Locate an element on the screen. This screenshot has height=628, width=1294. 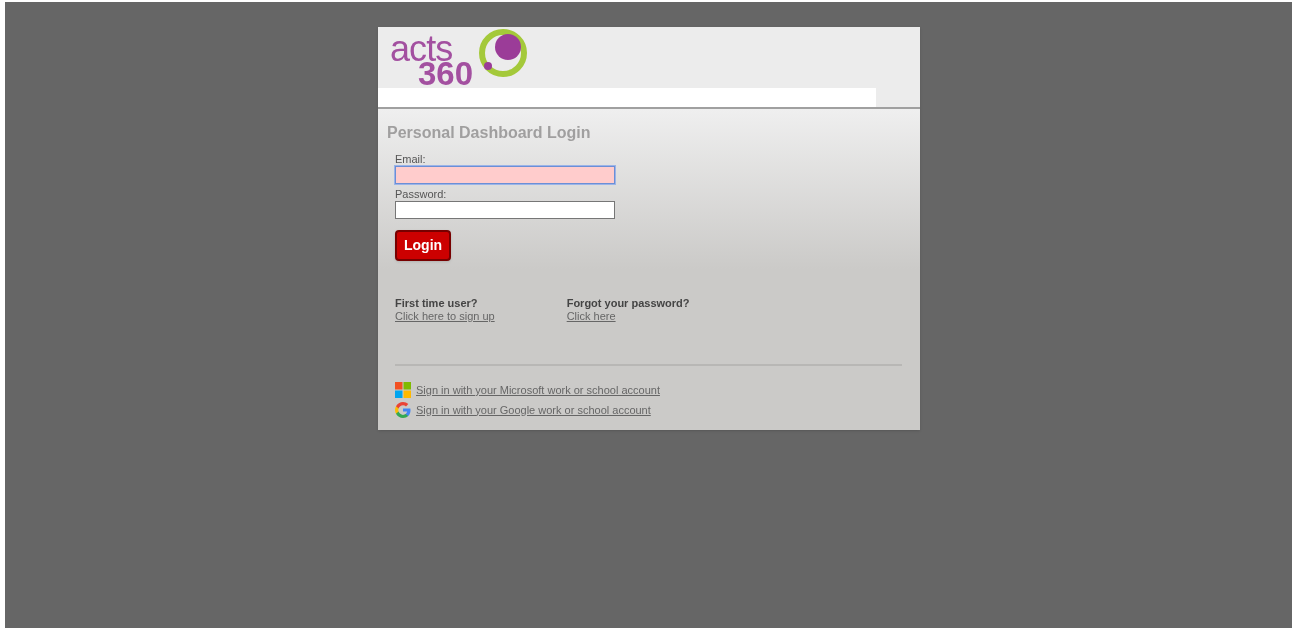
help-link: Click here to sign up is located at coordinates (445, 316).